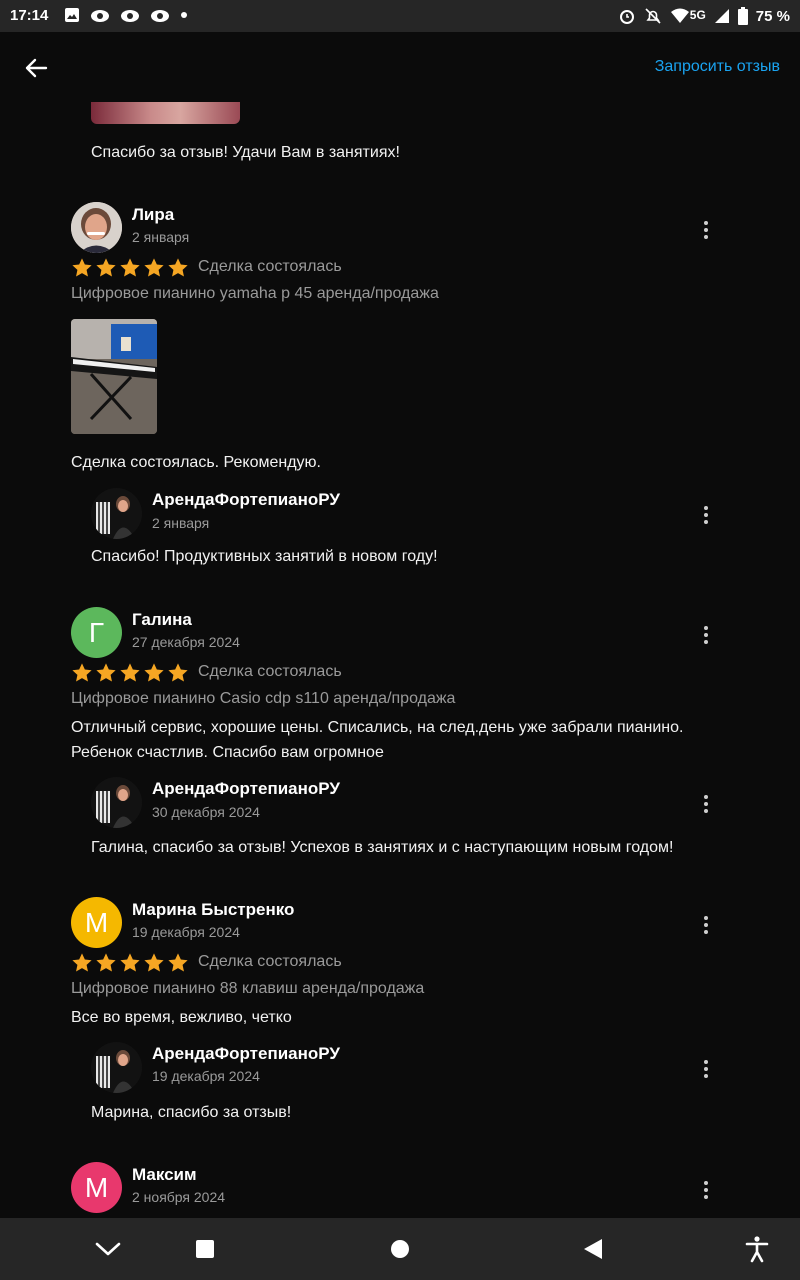 The width and height of the screenshot is (800, 1280). I want to click on status-left-icons, so click(126, 15).